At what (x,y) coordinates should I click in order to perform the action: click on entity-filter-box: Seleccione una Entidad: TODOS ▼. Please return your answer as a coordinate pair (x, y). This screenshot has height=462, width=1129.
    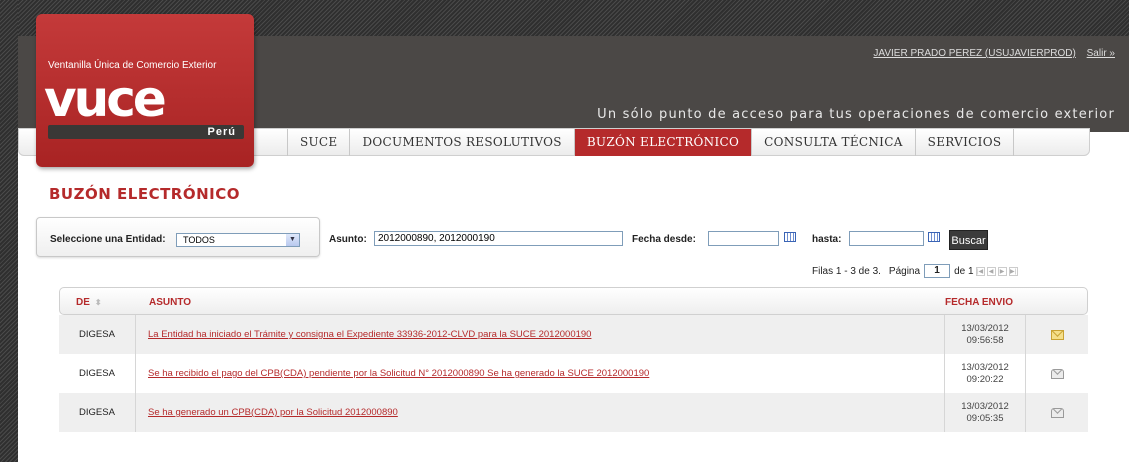
    Looking at the image, I should click on (178, 237).